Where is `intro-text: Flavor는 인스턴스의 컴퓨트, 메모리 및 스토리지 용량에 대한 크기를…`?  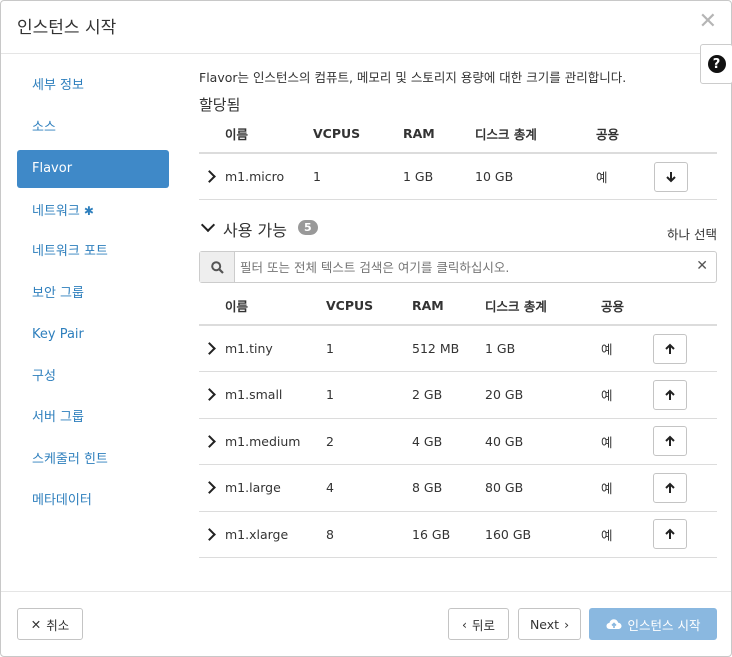 intro-text: Flavor는 인스턴스의 컴퓨트, 메모리 및 스토리지 용량에 대한 크기를… is located at coordinates (413, 77).